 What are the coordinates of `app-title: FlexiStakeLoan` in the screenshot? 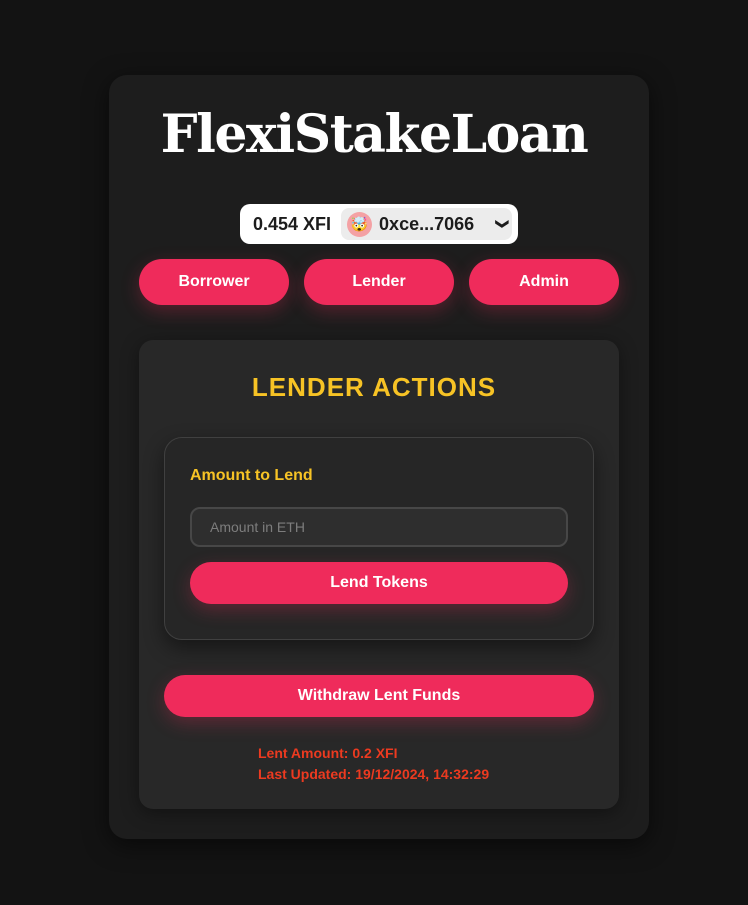 It's located at (374, 134).